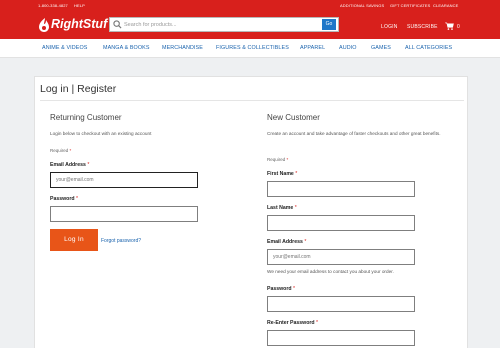  I want to click on cart-icon, so click(449, 26).